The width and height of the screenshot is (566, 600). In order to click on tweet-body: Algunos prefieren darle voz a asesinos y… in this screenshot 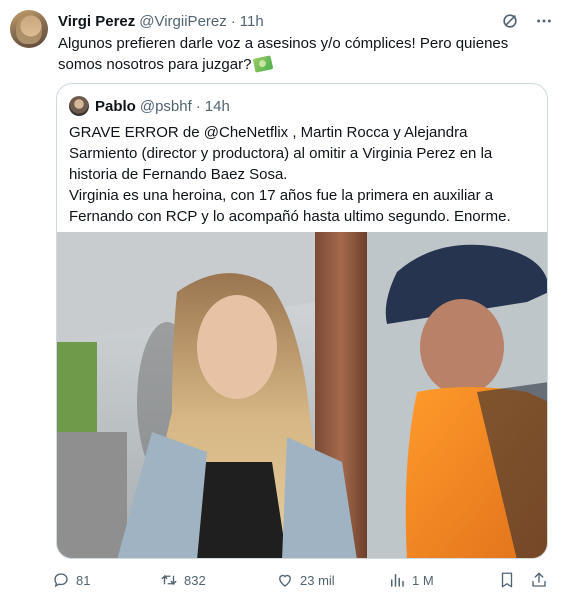, I will do `click(283, 54)`.